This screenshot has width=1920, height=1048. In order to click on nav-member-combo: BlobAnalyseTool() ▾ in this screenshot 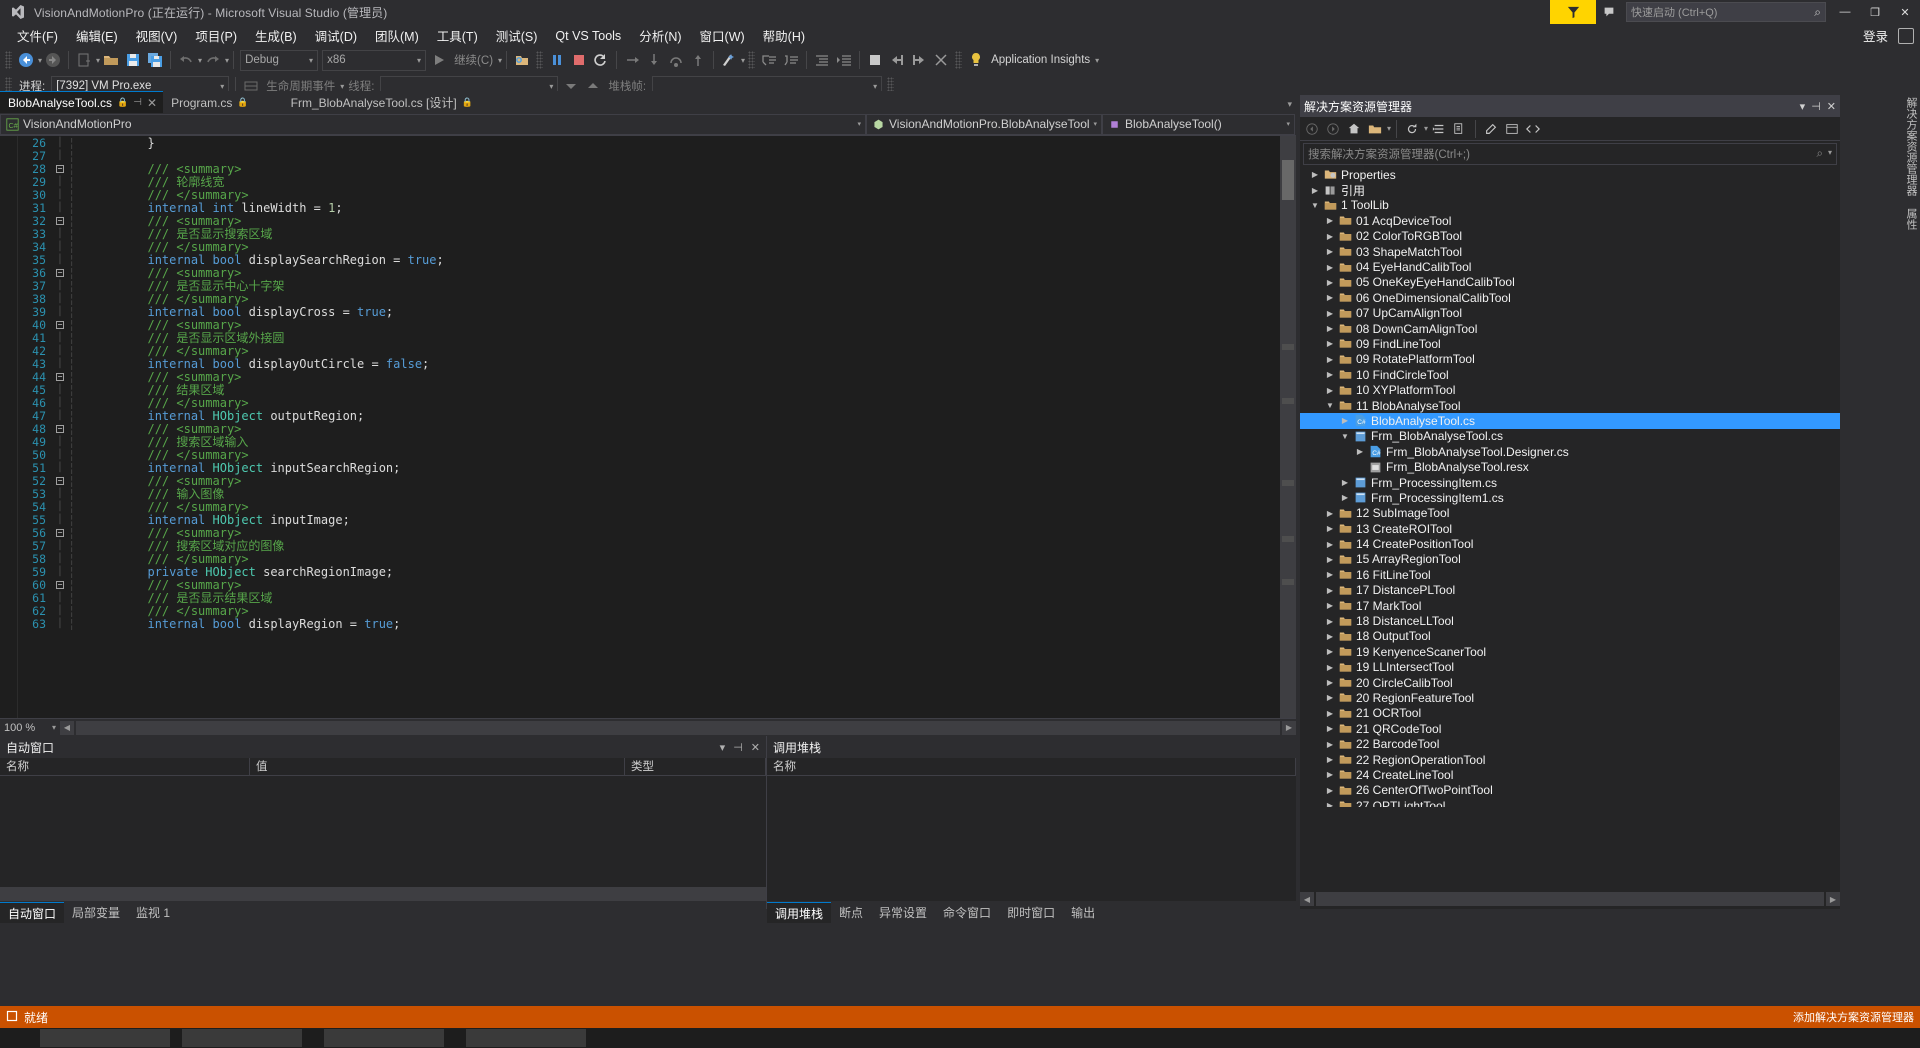, I will do `click(1198, 124)`.